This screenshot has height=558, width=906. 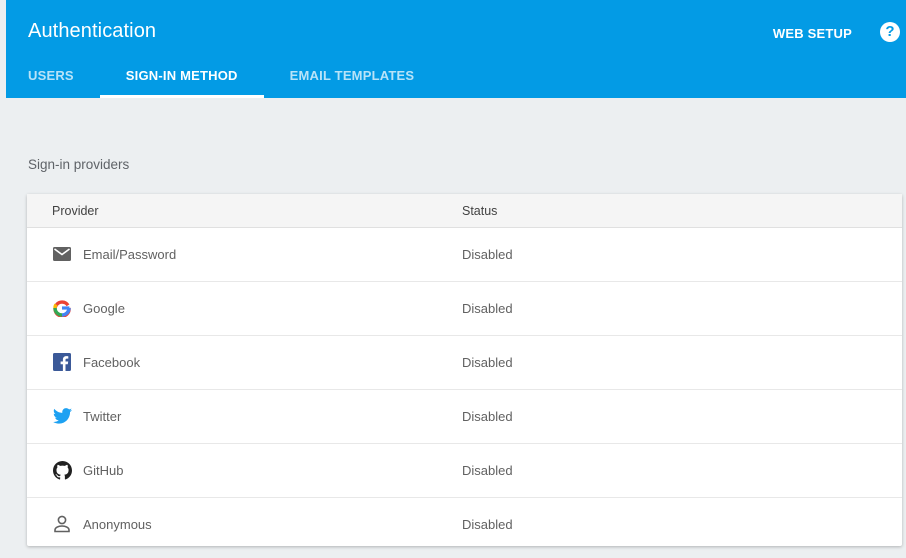 What do you see at coordinates (79, 164) in the screenshot?
I see `section-title: Sign-in providers` at bounding box center [79, 164].